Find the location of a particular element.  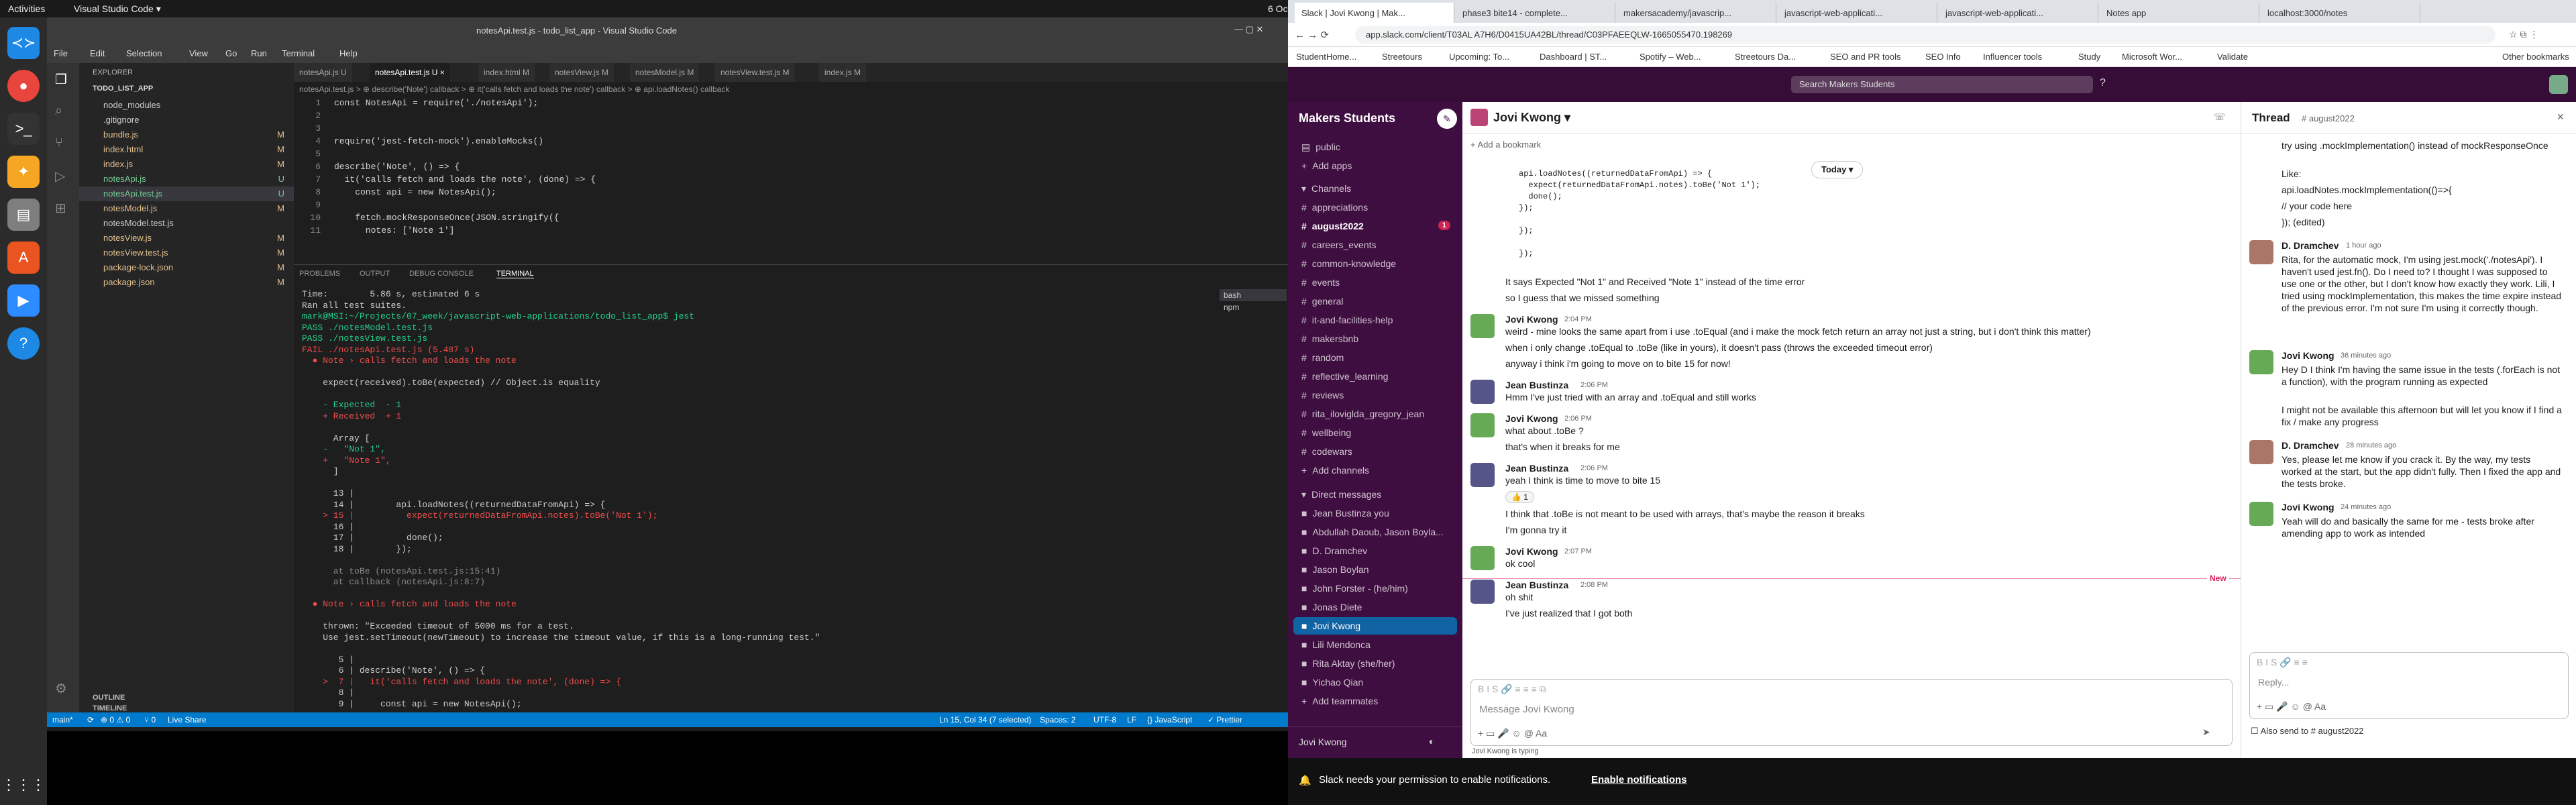

menu-go: Go is located at coordinates (231, 53).